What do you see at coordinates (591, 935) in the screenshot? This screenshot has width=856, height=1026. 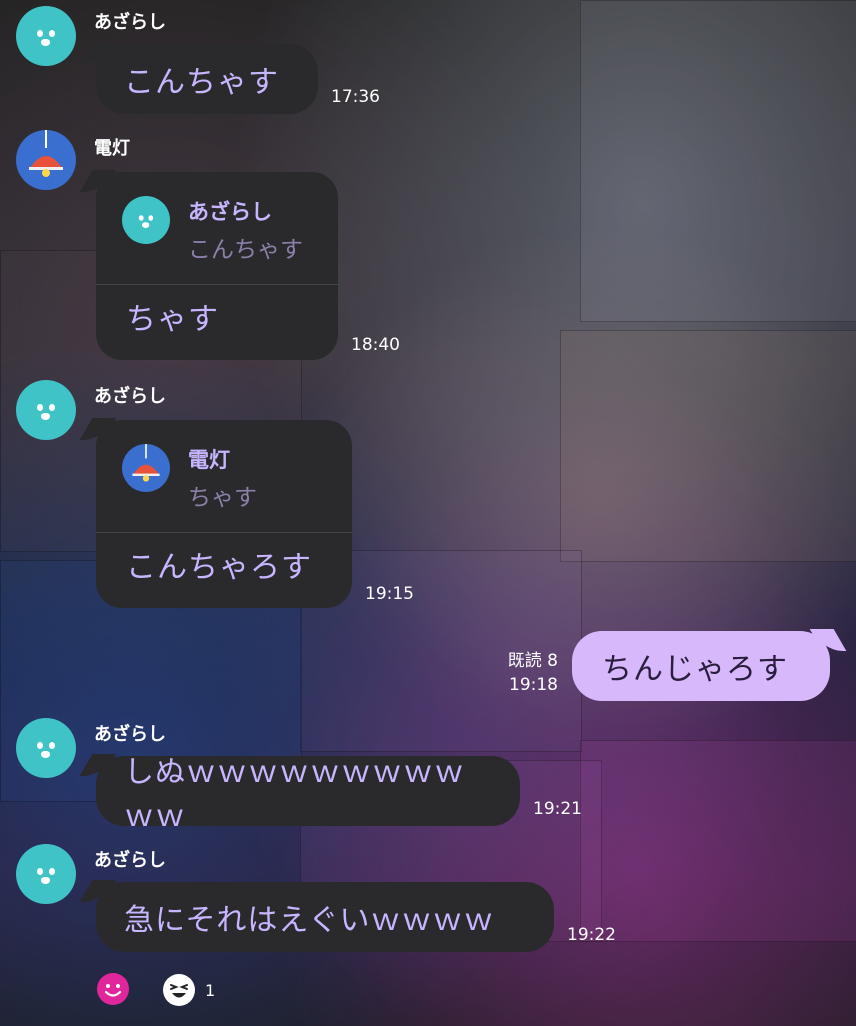 I see `message-time: 19:22` at bounding box center [591, 935].